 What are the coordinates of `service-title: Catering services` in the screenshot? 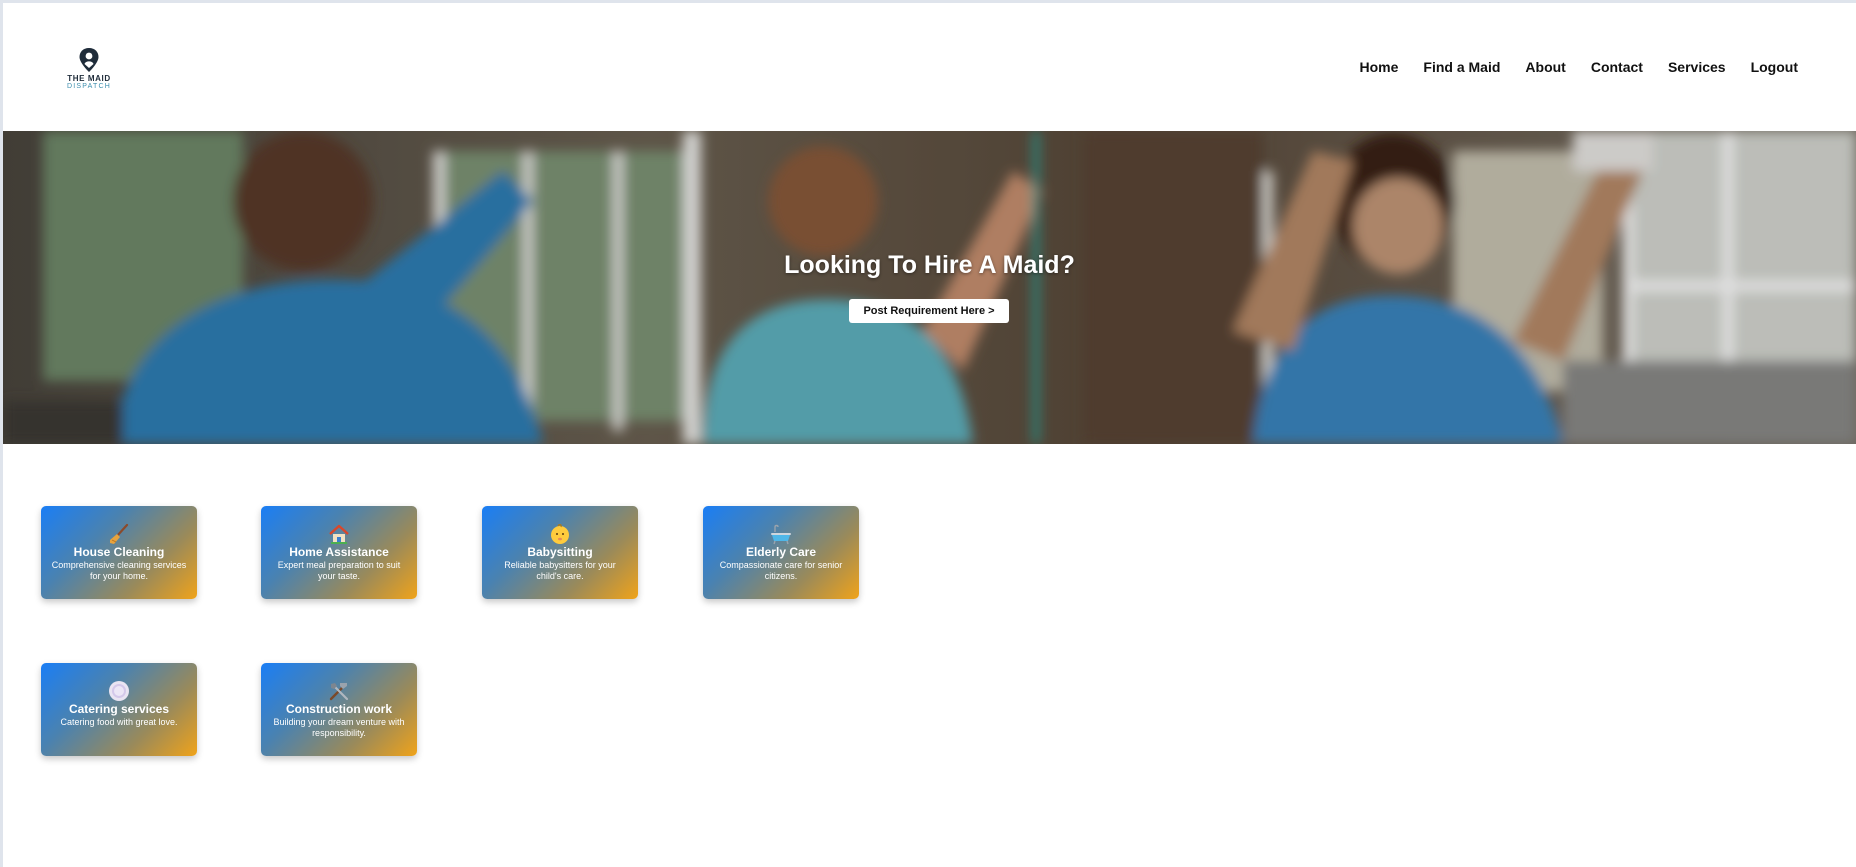 It's located at (119, 709).